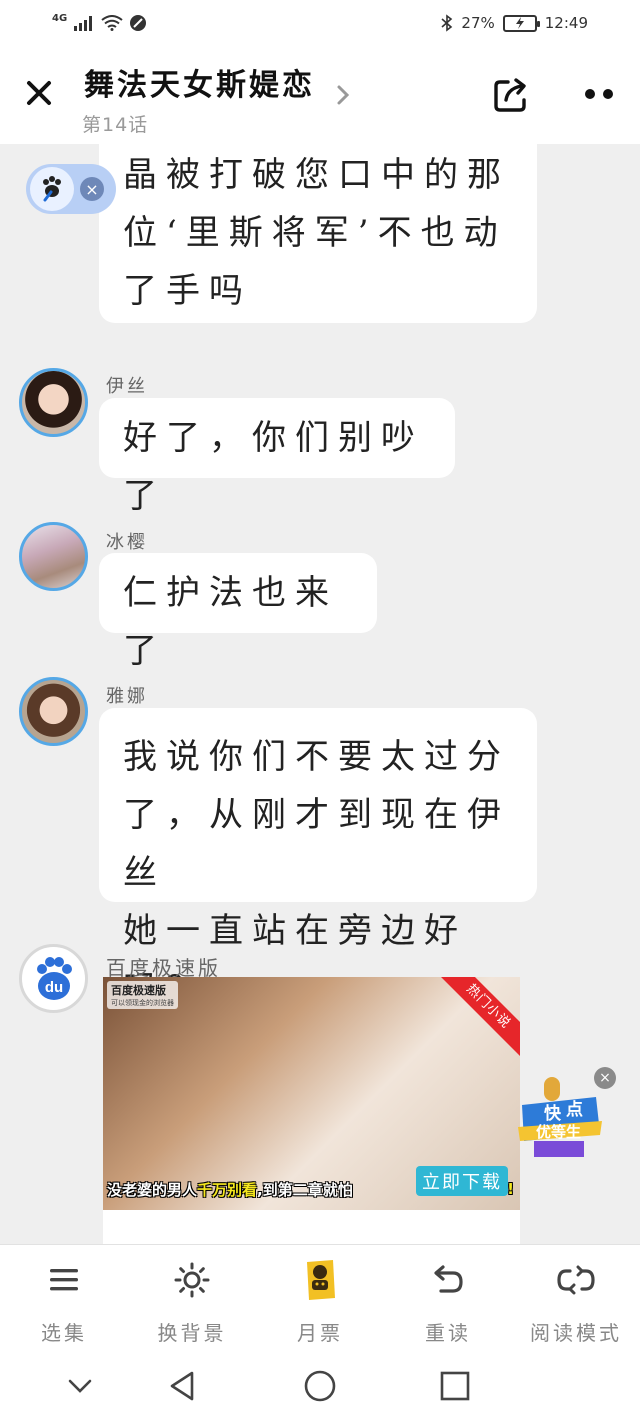 The height and width of the screenshot is (1422, 640). What do you see at coordinates (316, 844) in the screenshot?
I see `message-line: 了，从刚才到现在伊丝` at bounding box center [316, 844].